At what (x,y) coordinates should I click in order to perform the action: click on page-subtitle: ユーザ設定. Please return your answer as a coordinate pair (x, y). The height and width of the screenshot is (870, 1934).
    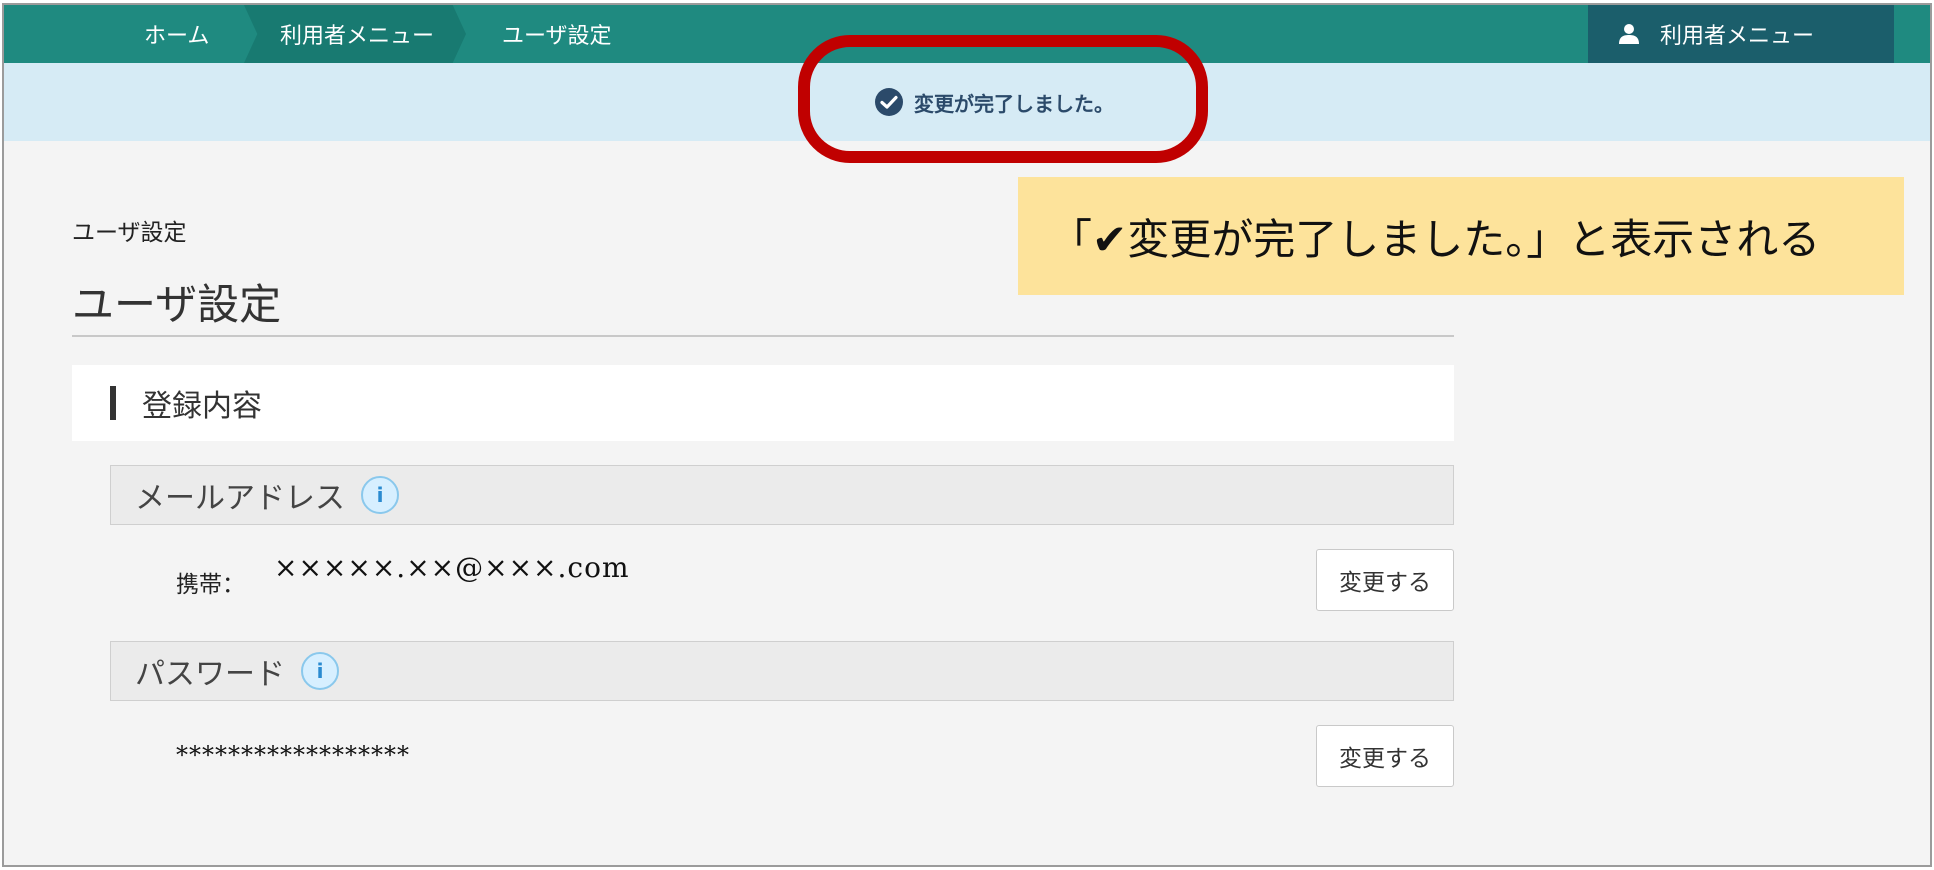
    Looking at the image, I should click on (129, 233).